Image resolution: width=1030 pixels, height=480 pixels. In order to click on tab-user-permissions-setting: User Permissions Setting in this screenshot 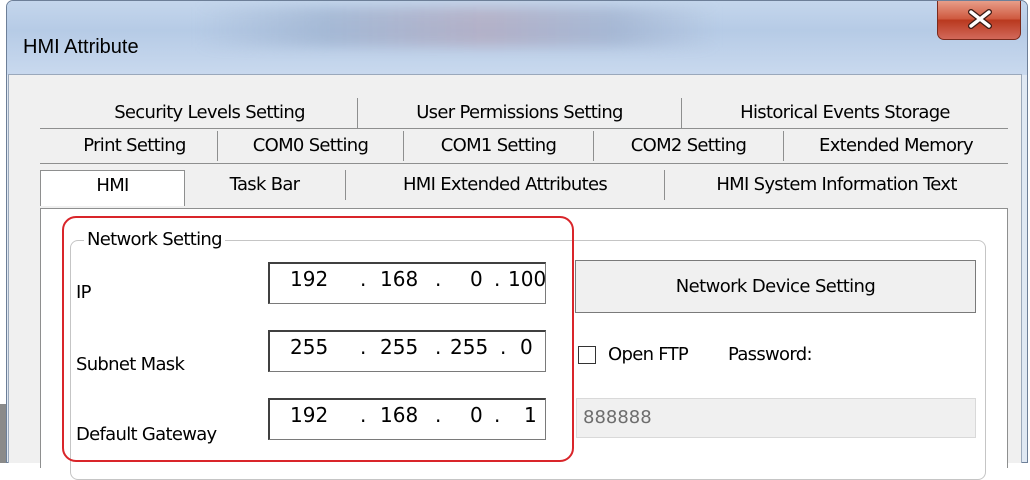, I will do `click(520, 113)`.